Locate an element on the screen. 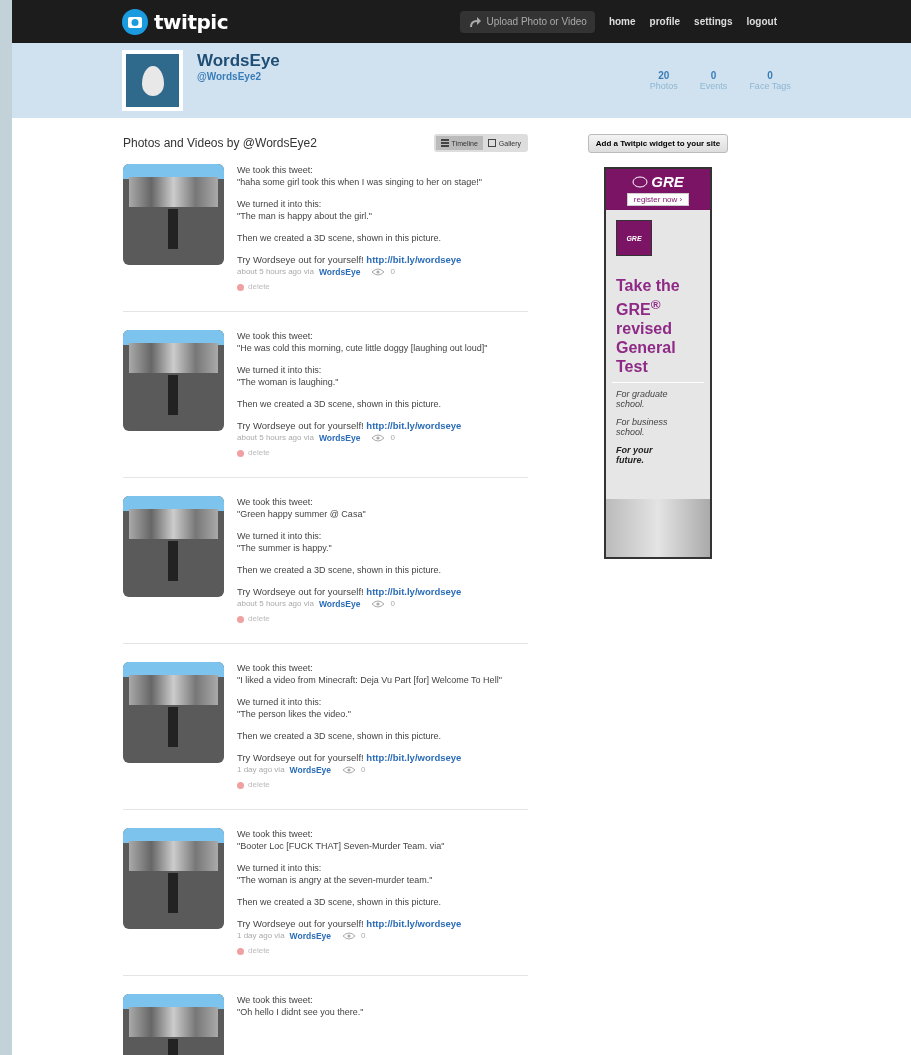  widget-button: Add a Twitpic widget to your site is located at coordinates (658, 143).